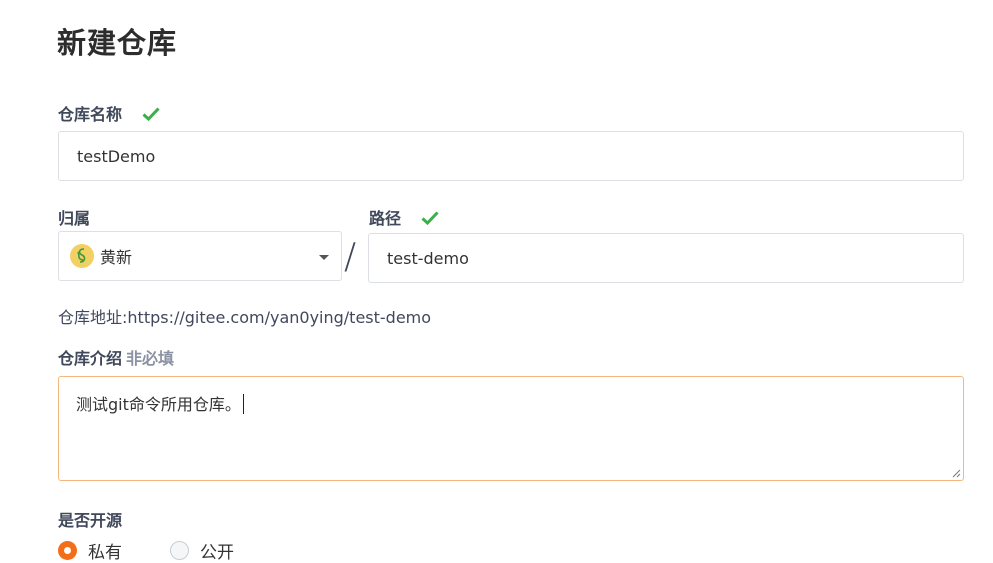 The height and width of the screenshot is (563, 993). Describe the element at coordinates (67, 550) in the screenshot. I see `radio-private-circle` at that location.